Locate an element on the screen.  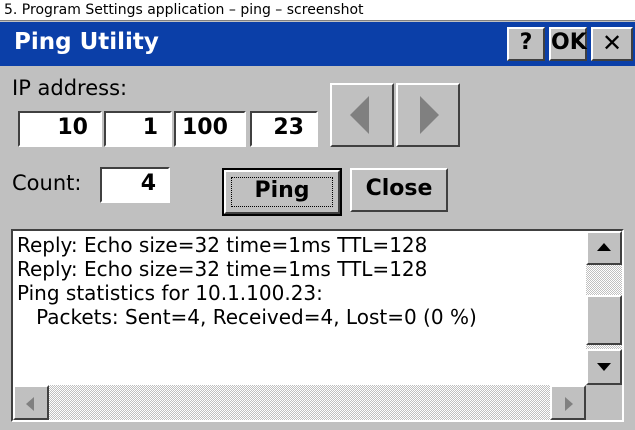
scroll-right-button is located at coordinates (568, 402).